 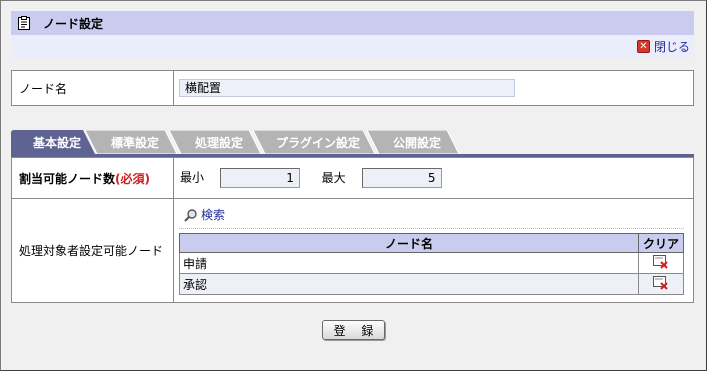 What do you see at coordinates (409, 243) in the screenshot?
I see `column-header-node-name: ノード名` at bounding box center [409, 243].